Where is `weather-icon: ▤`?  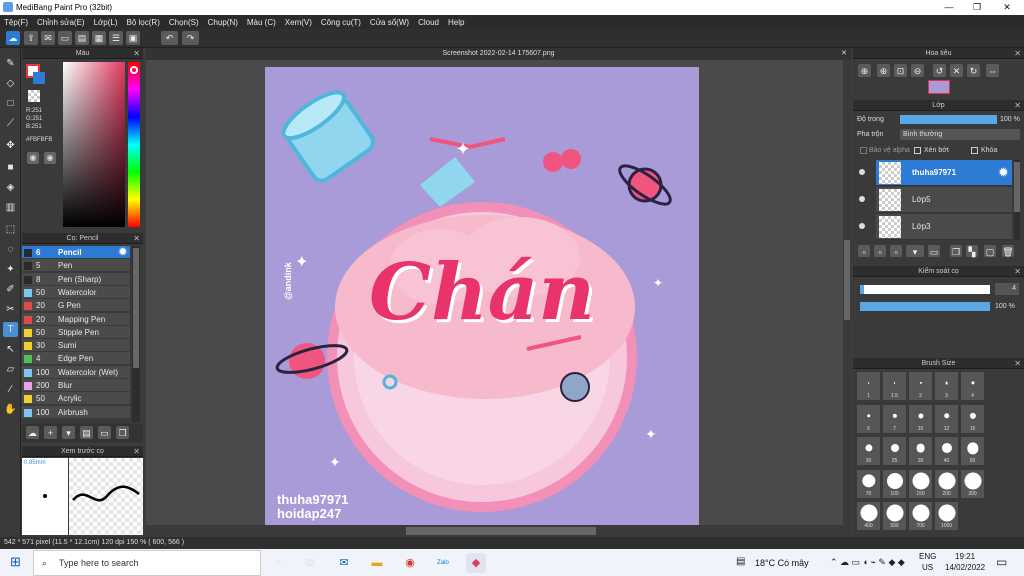 weather-icon: ▤ is located at coordinates (740, 561).